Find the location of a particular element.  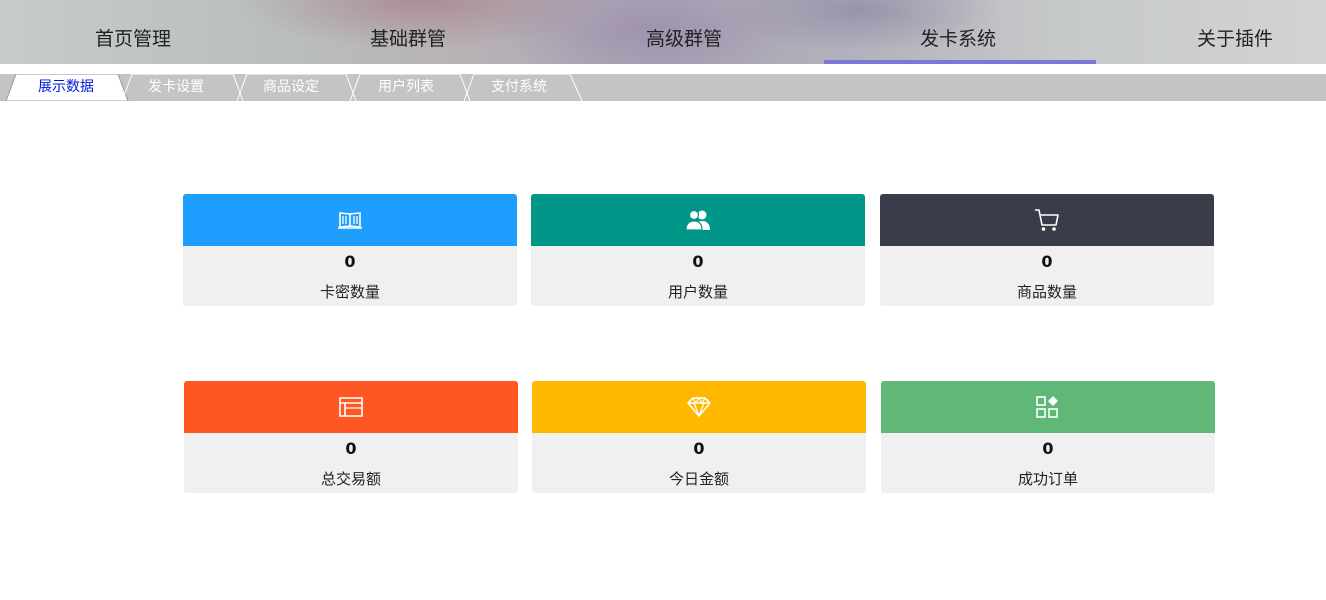

tab-bar: 展示数据 发卡设置 商品设定 用户列表 支付系统 is located at coordinates (663, 87).